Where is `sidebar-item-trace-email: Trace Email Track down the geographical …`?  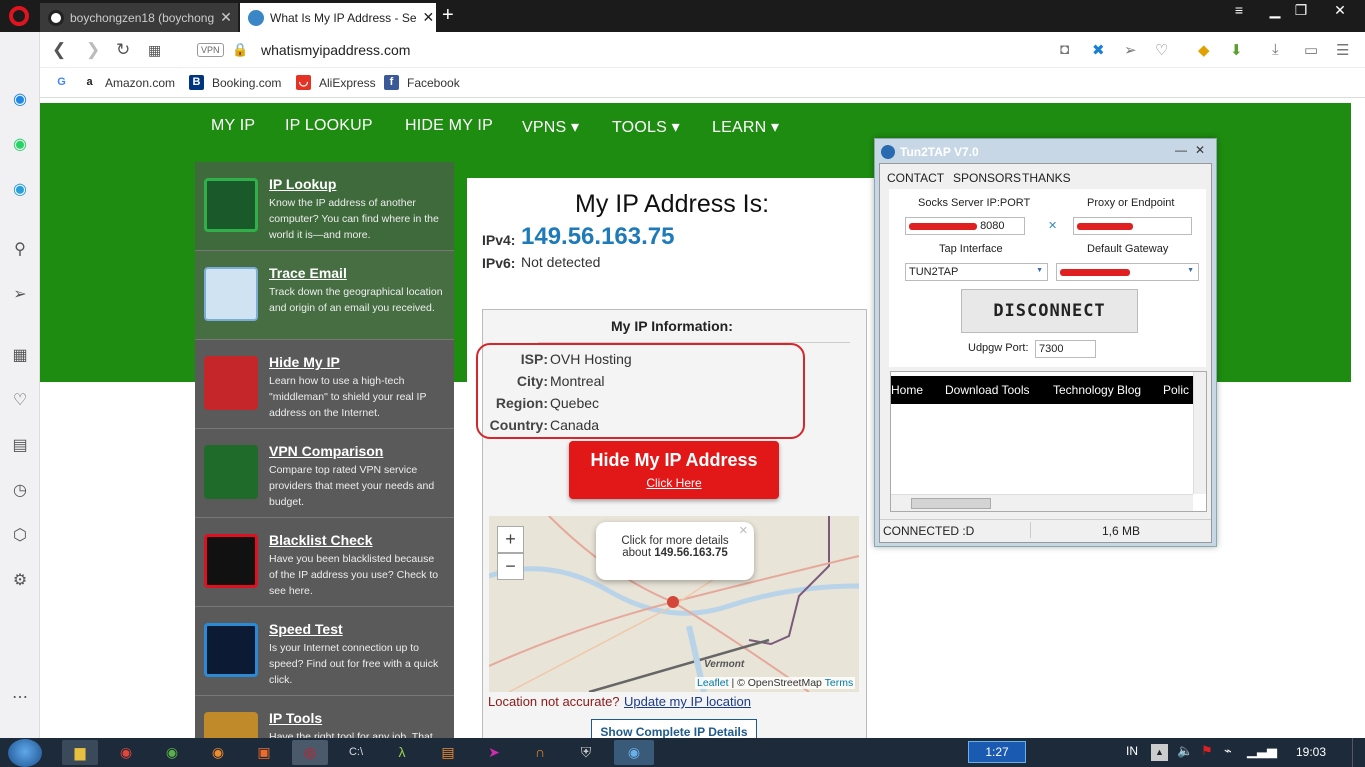 sidebar-item-trace-email: Trace Email Track down the geographical … is located at coordinates (324, 295).